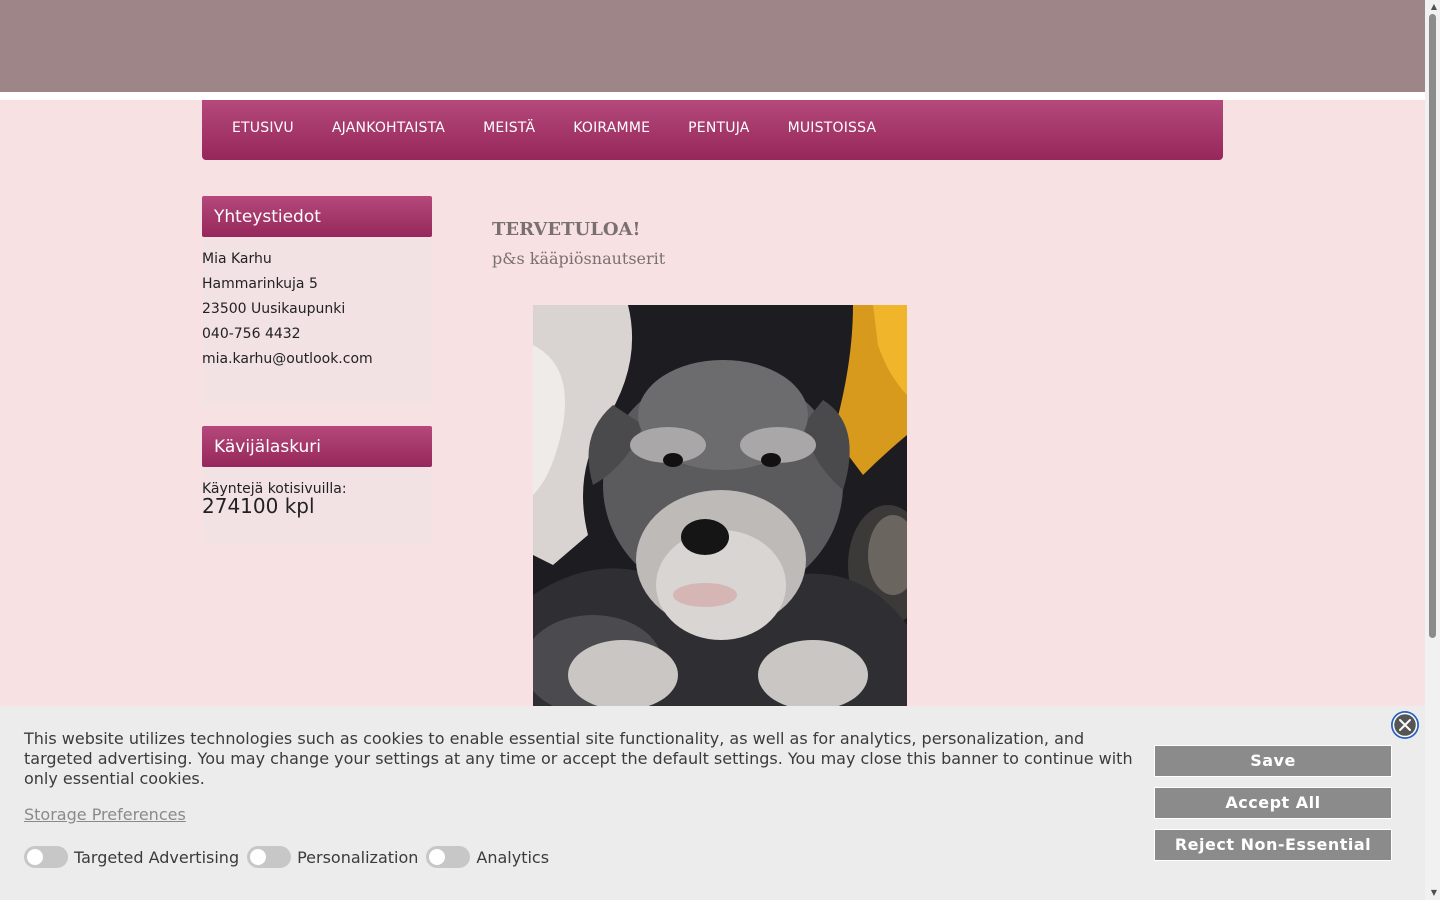 This screenshot has height=900, width=1440. I want to click on page-scrollbar: ▲ ▼, so click(1432, 450).